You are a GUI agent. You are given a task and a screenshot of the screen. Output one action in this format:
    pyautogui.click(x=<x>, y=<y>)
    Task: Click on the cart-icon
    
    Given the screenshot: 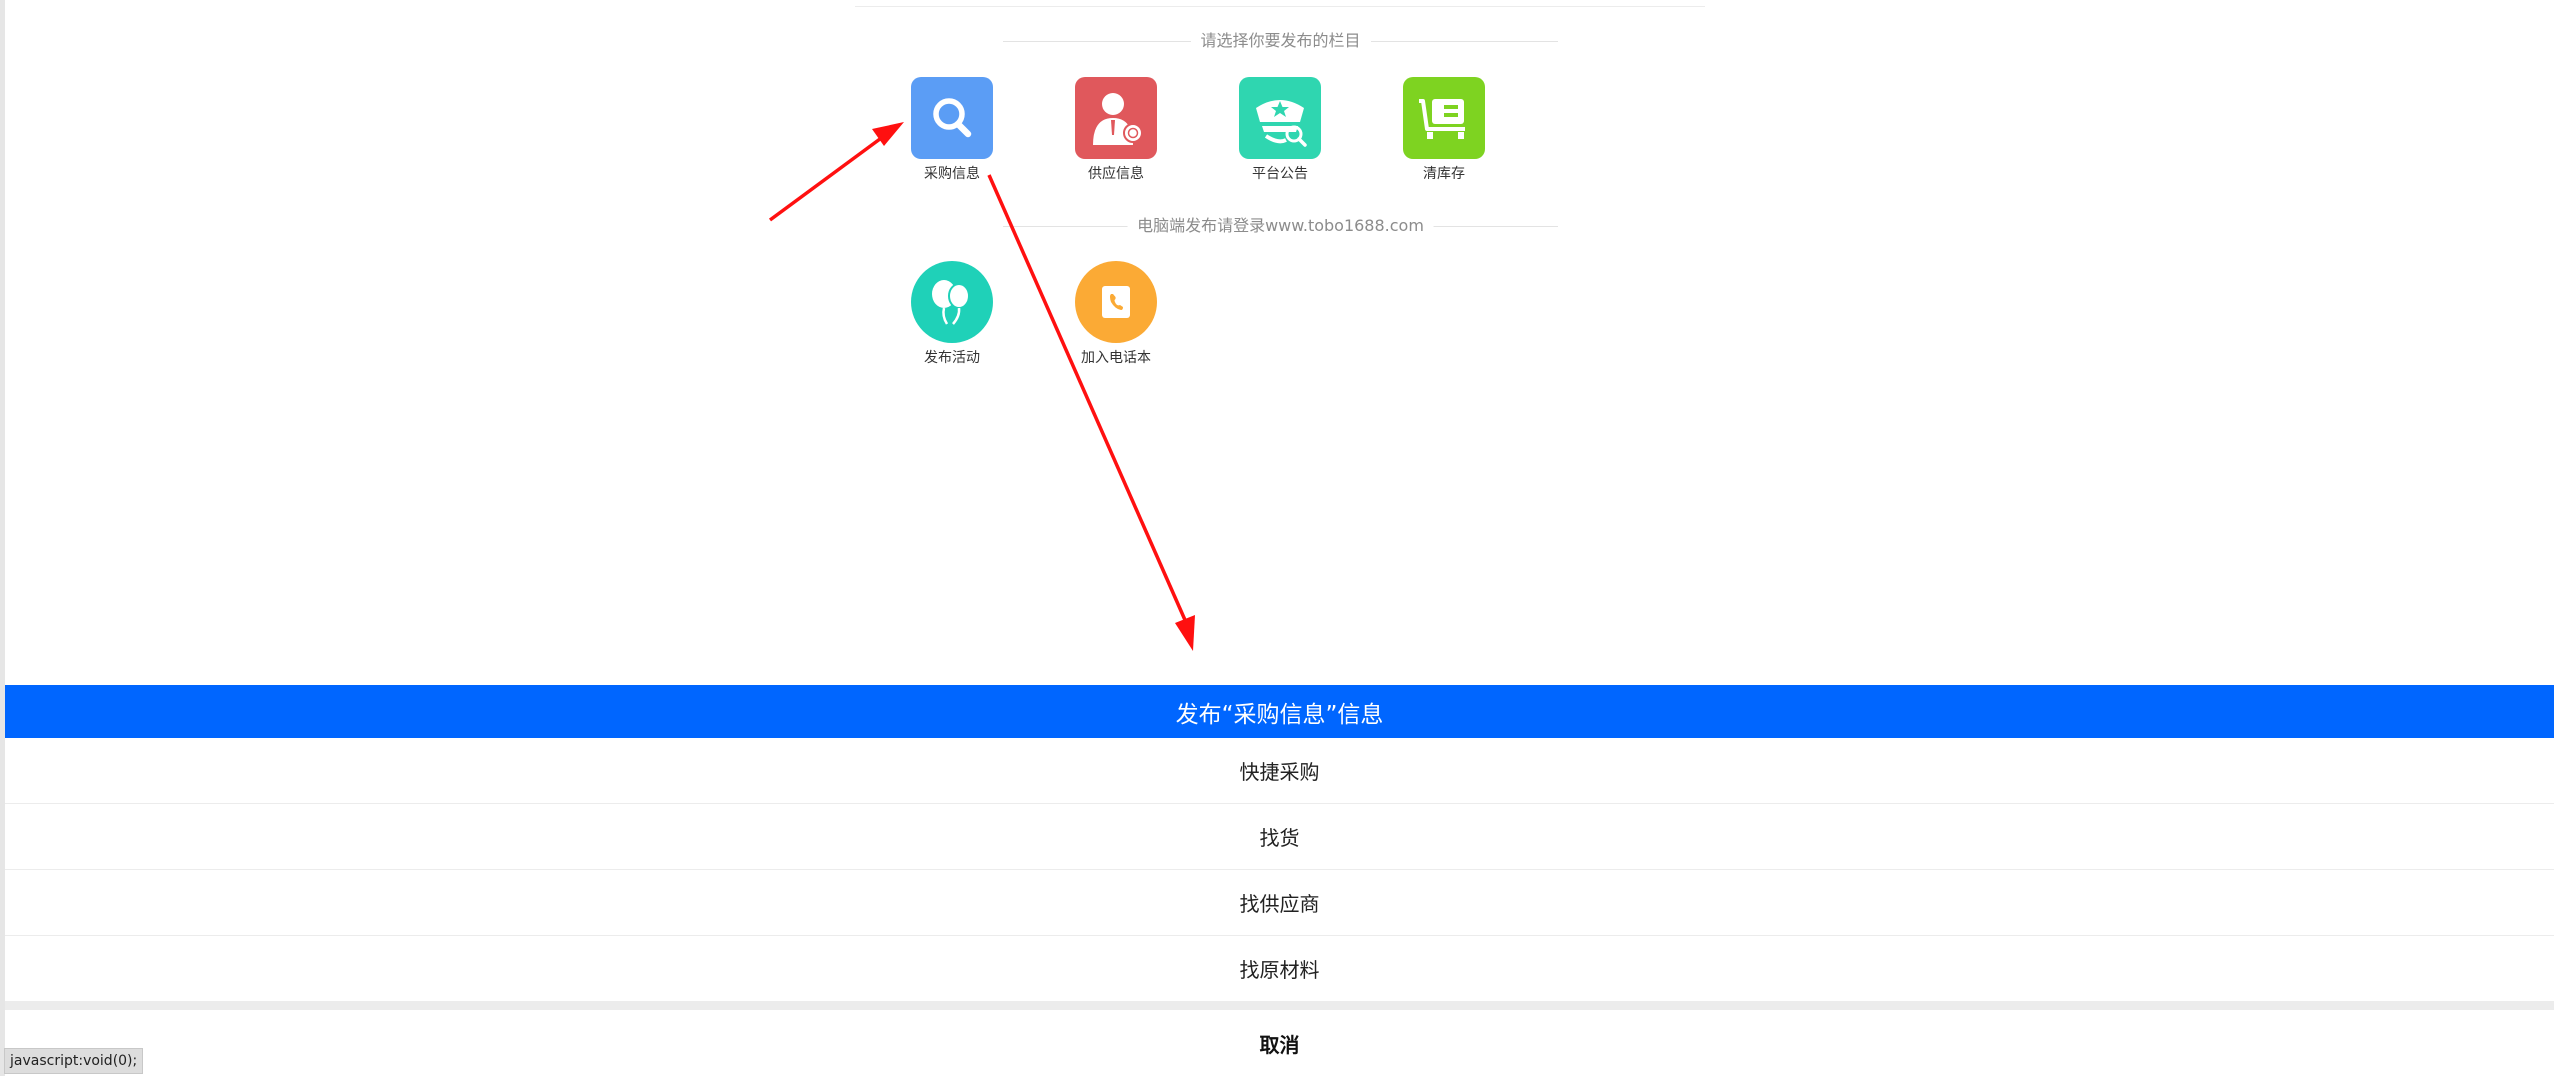 What is the action you would take?
    pyautogui.click(x=1444, y=118)
    